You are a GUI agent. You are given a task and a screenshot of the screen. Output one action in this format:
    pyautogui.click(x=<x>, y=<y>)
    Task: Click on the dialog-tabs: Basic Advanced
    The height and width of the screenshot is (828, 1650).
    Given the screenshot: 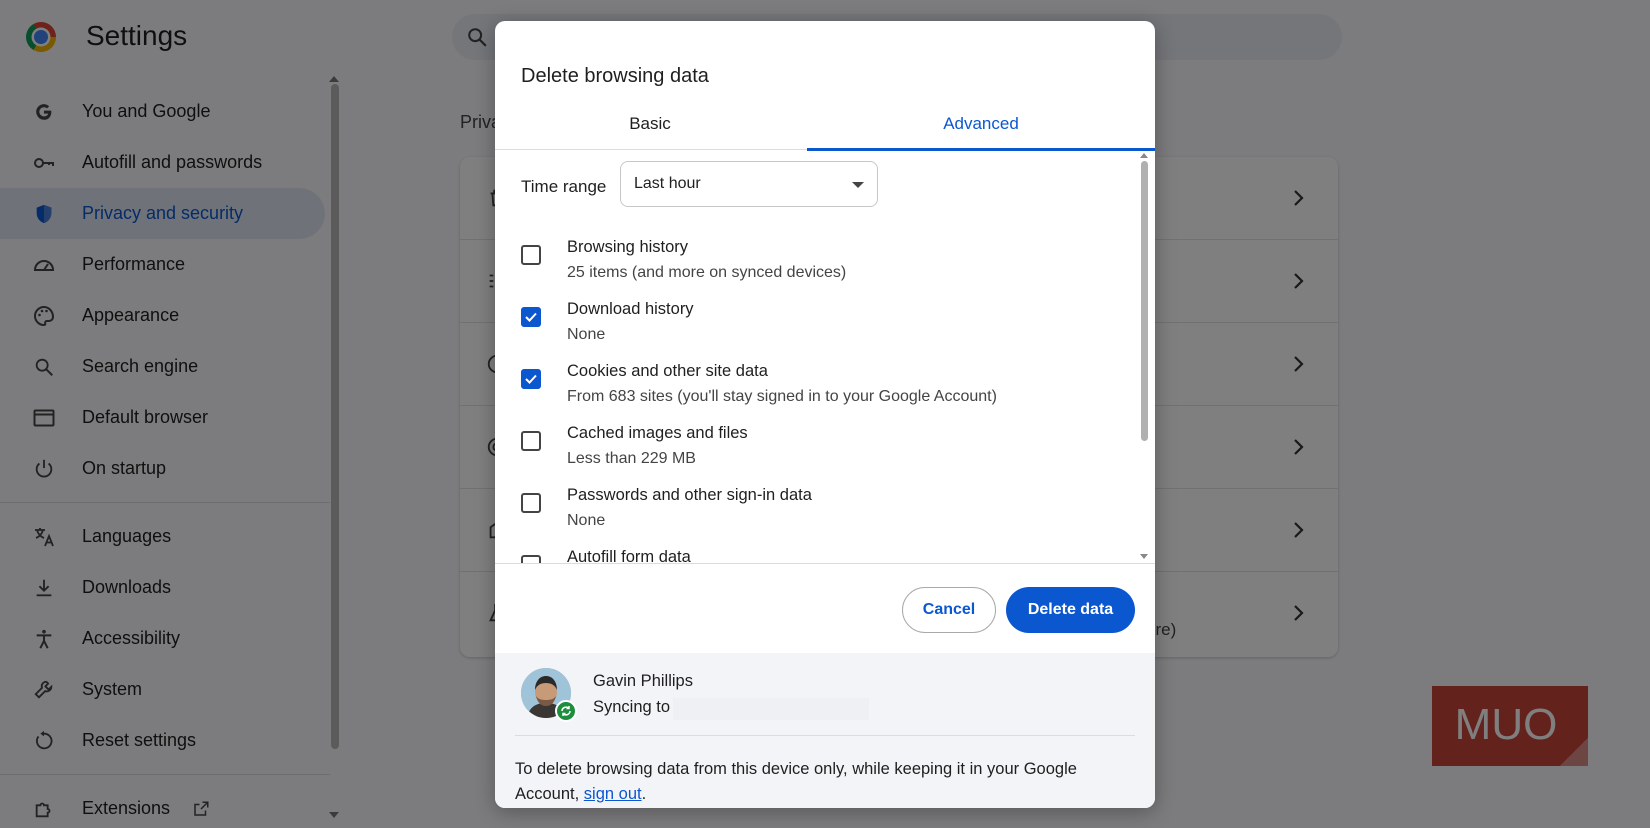 What is the action you would take?
    pyautogui.click(x=825, y=124)
    